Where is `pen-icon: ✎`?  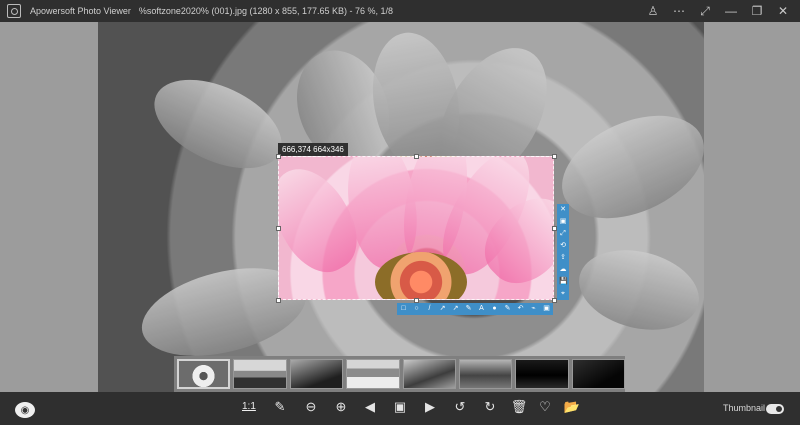 pen-icon: ✎ is located at coordinates (469, 309).